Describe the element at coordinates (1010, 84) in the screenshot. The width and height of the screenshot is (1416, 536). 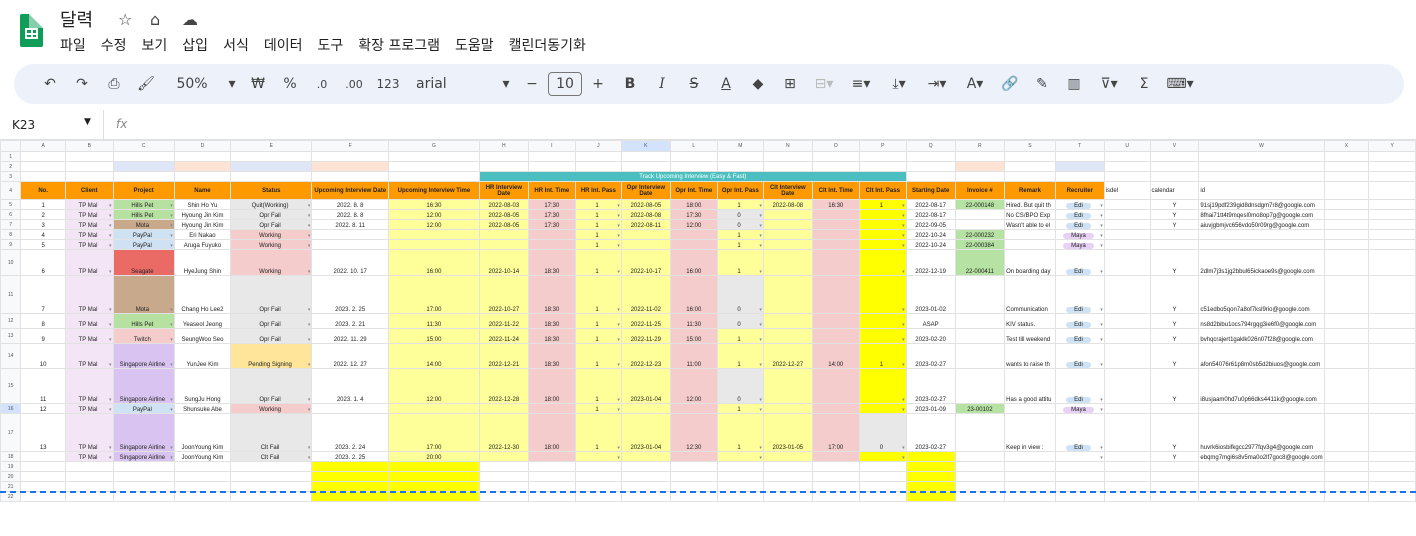
I see `link-icon: 🔗` at that location.